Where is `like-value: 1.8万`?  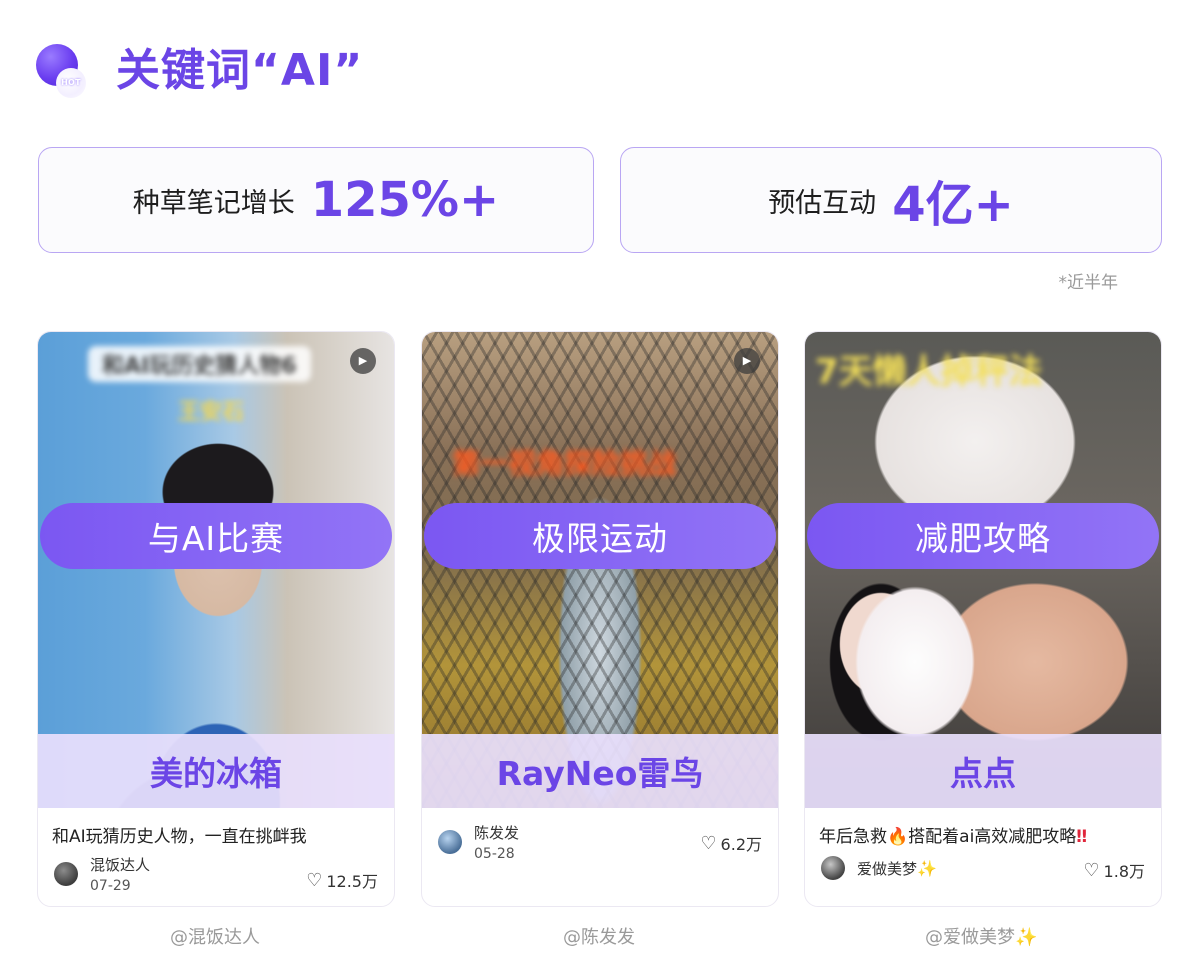
like-value: 1.8万 is located at coordinates (1124, 871).